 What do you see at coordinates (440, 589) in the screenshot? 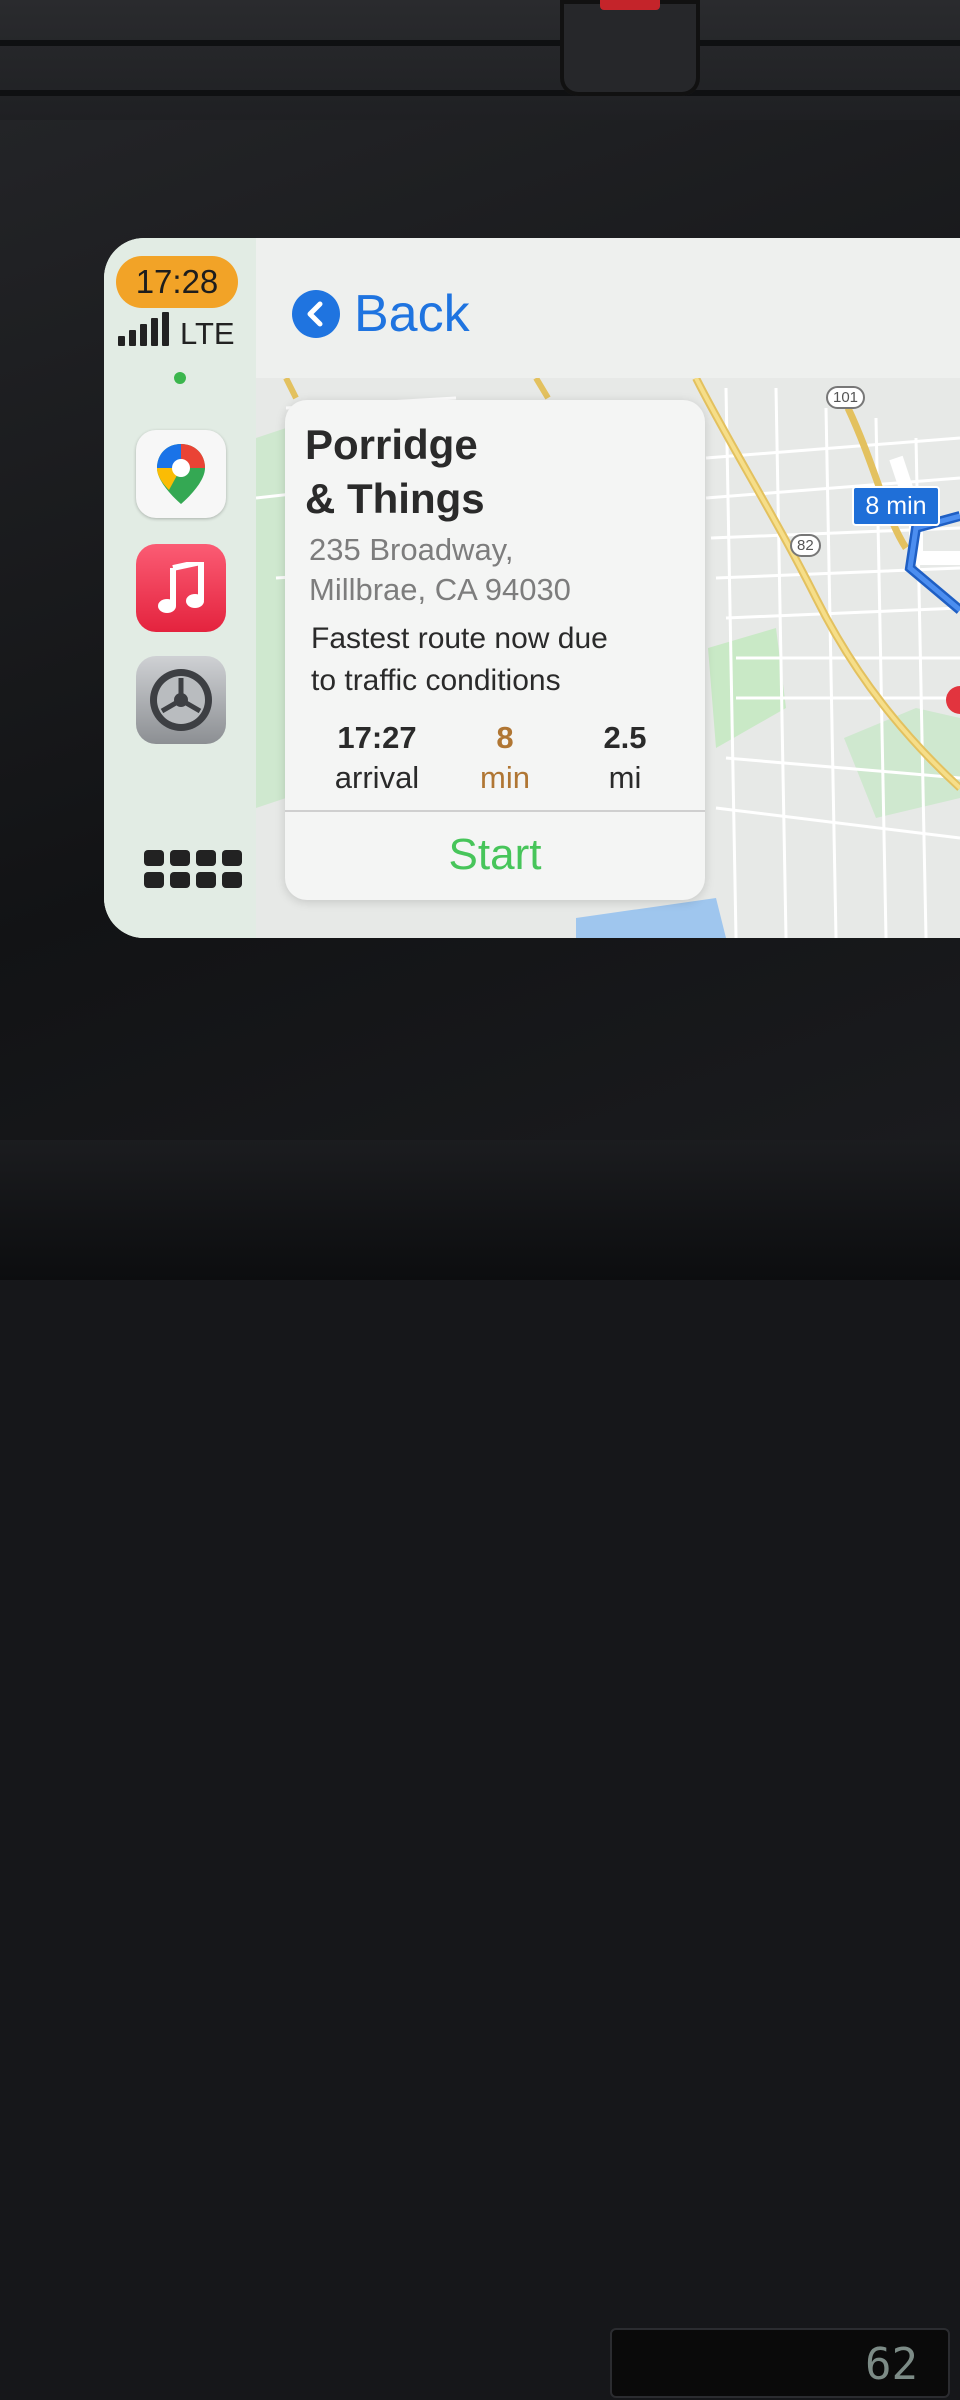
I see `address-line2: Millbrae, CA 94030` at bounding box center [440, 589].